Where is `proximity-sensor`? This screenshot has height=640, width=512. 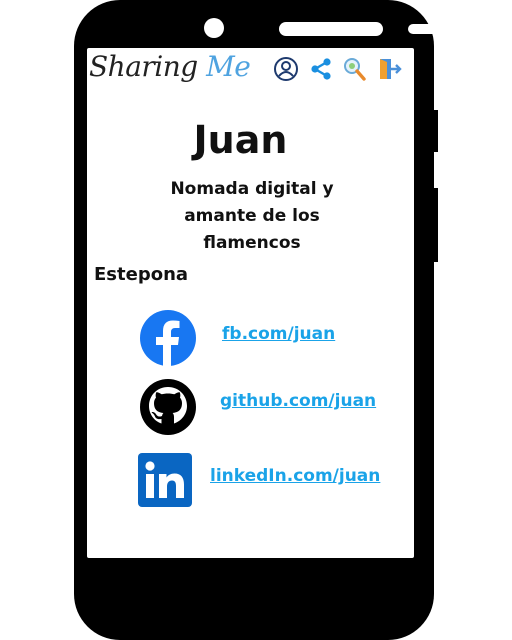
proximity-sensor is located at coordinates (423, 29).